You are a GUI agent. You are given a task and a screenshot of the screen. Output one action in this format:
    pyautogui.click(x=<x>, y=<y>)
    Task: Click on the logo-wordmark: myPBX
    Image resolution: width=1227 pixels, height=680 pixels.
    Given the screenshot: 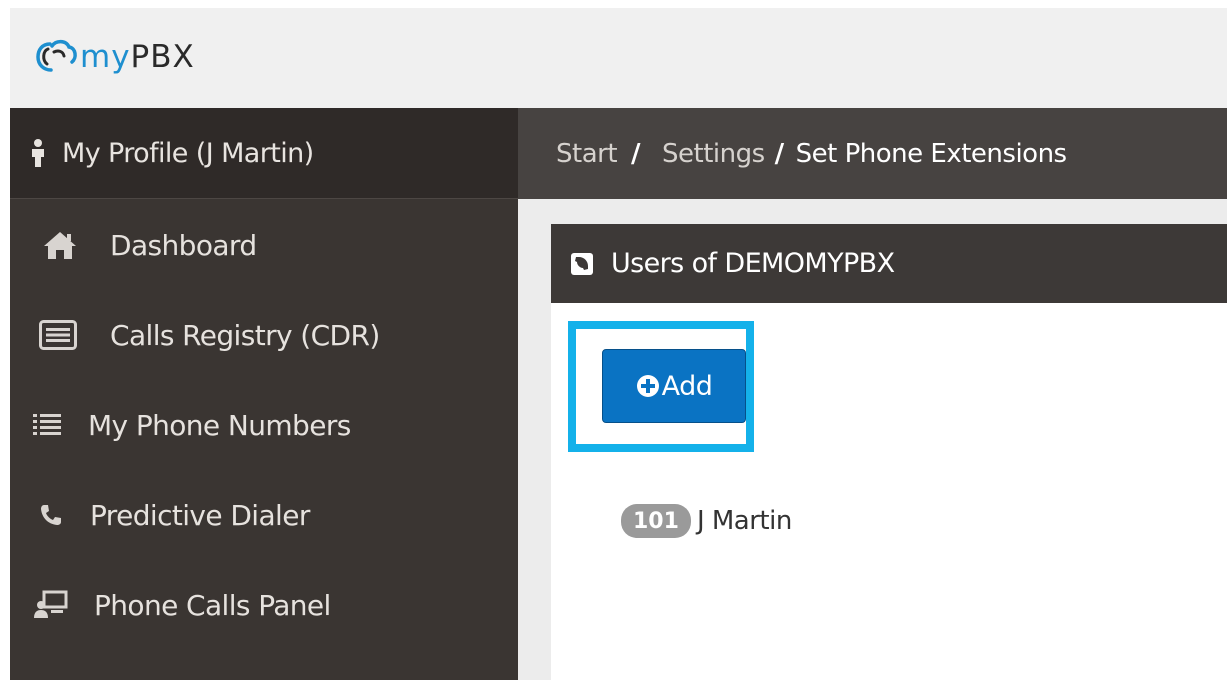 What is the action you would take?
    pyautogui.click(x=137, y=57)
    